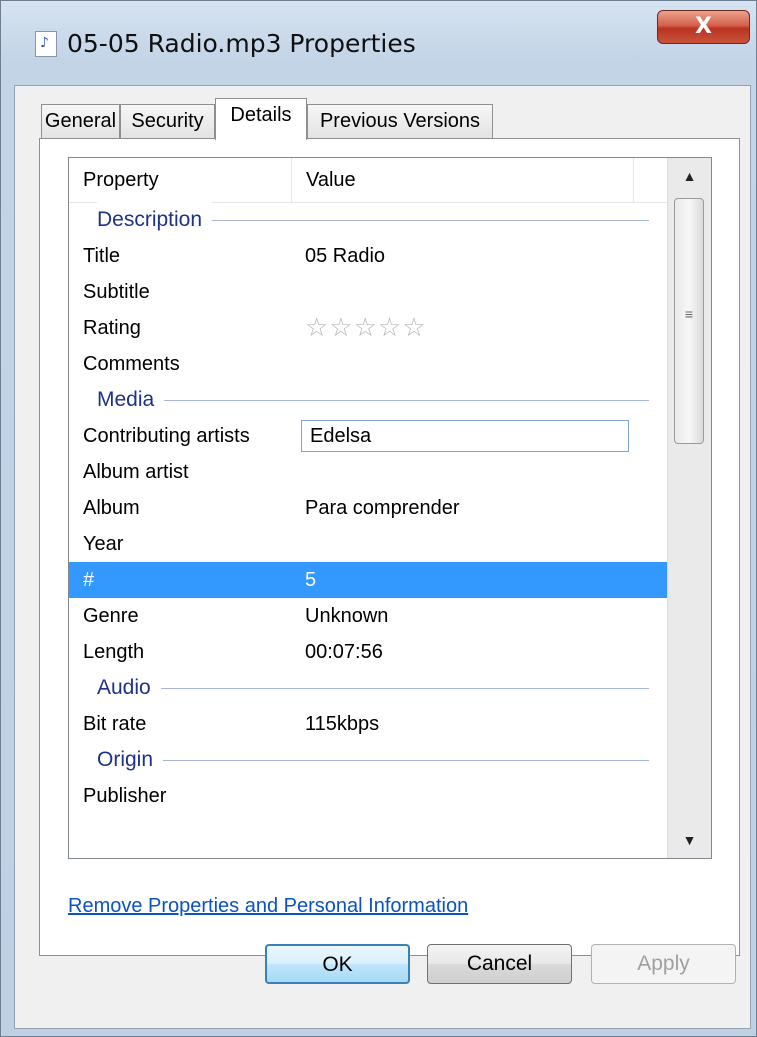  Describe the element at coordinates (368, 364) in the screenshot. I see `row-comments: Comments` at that location.